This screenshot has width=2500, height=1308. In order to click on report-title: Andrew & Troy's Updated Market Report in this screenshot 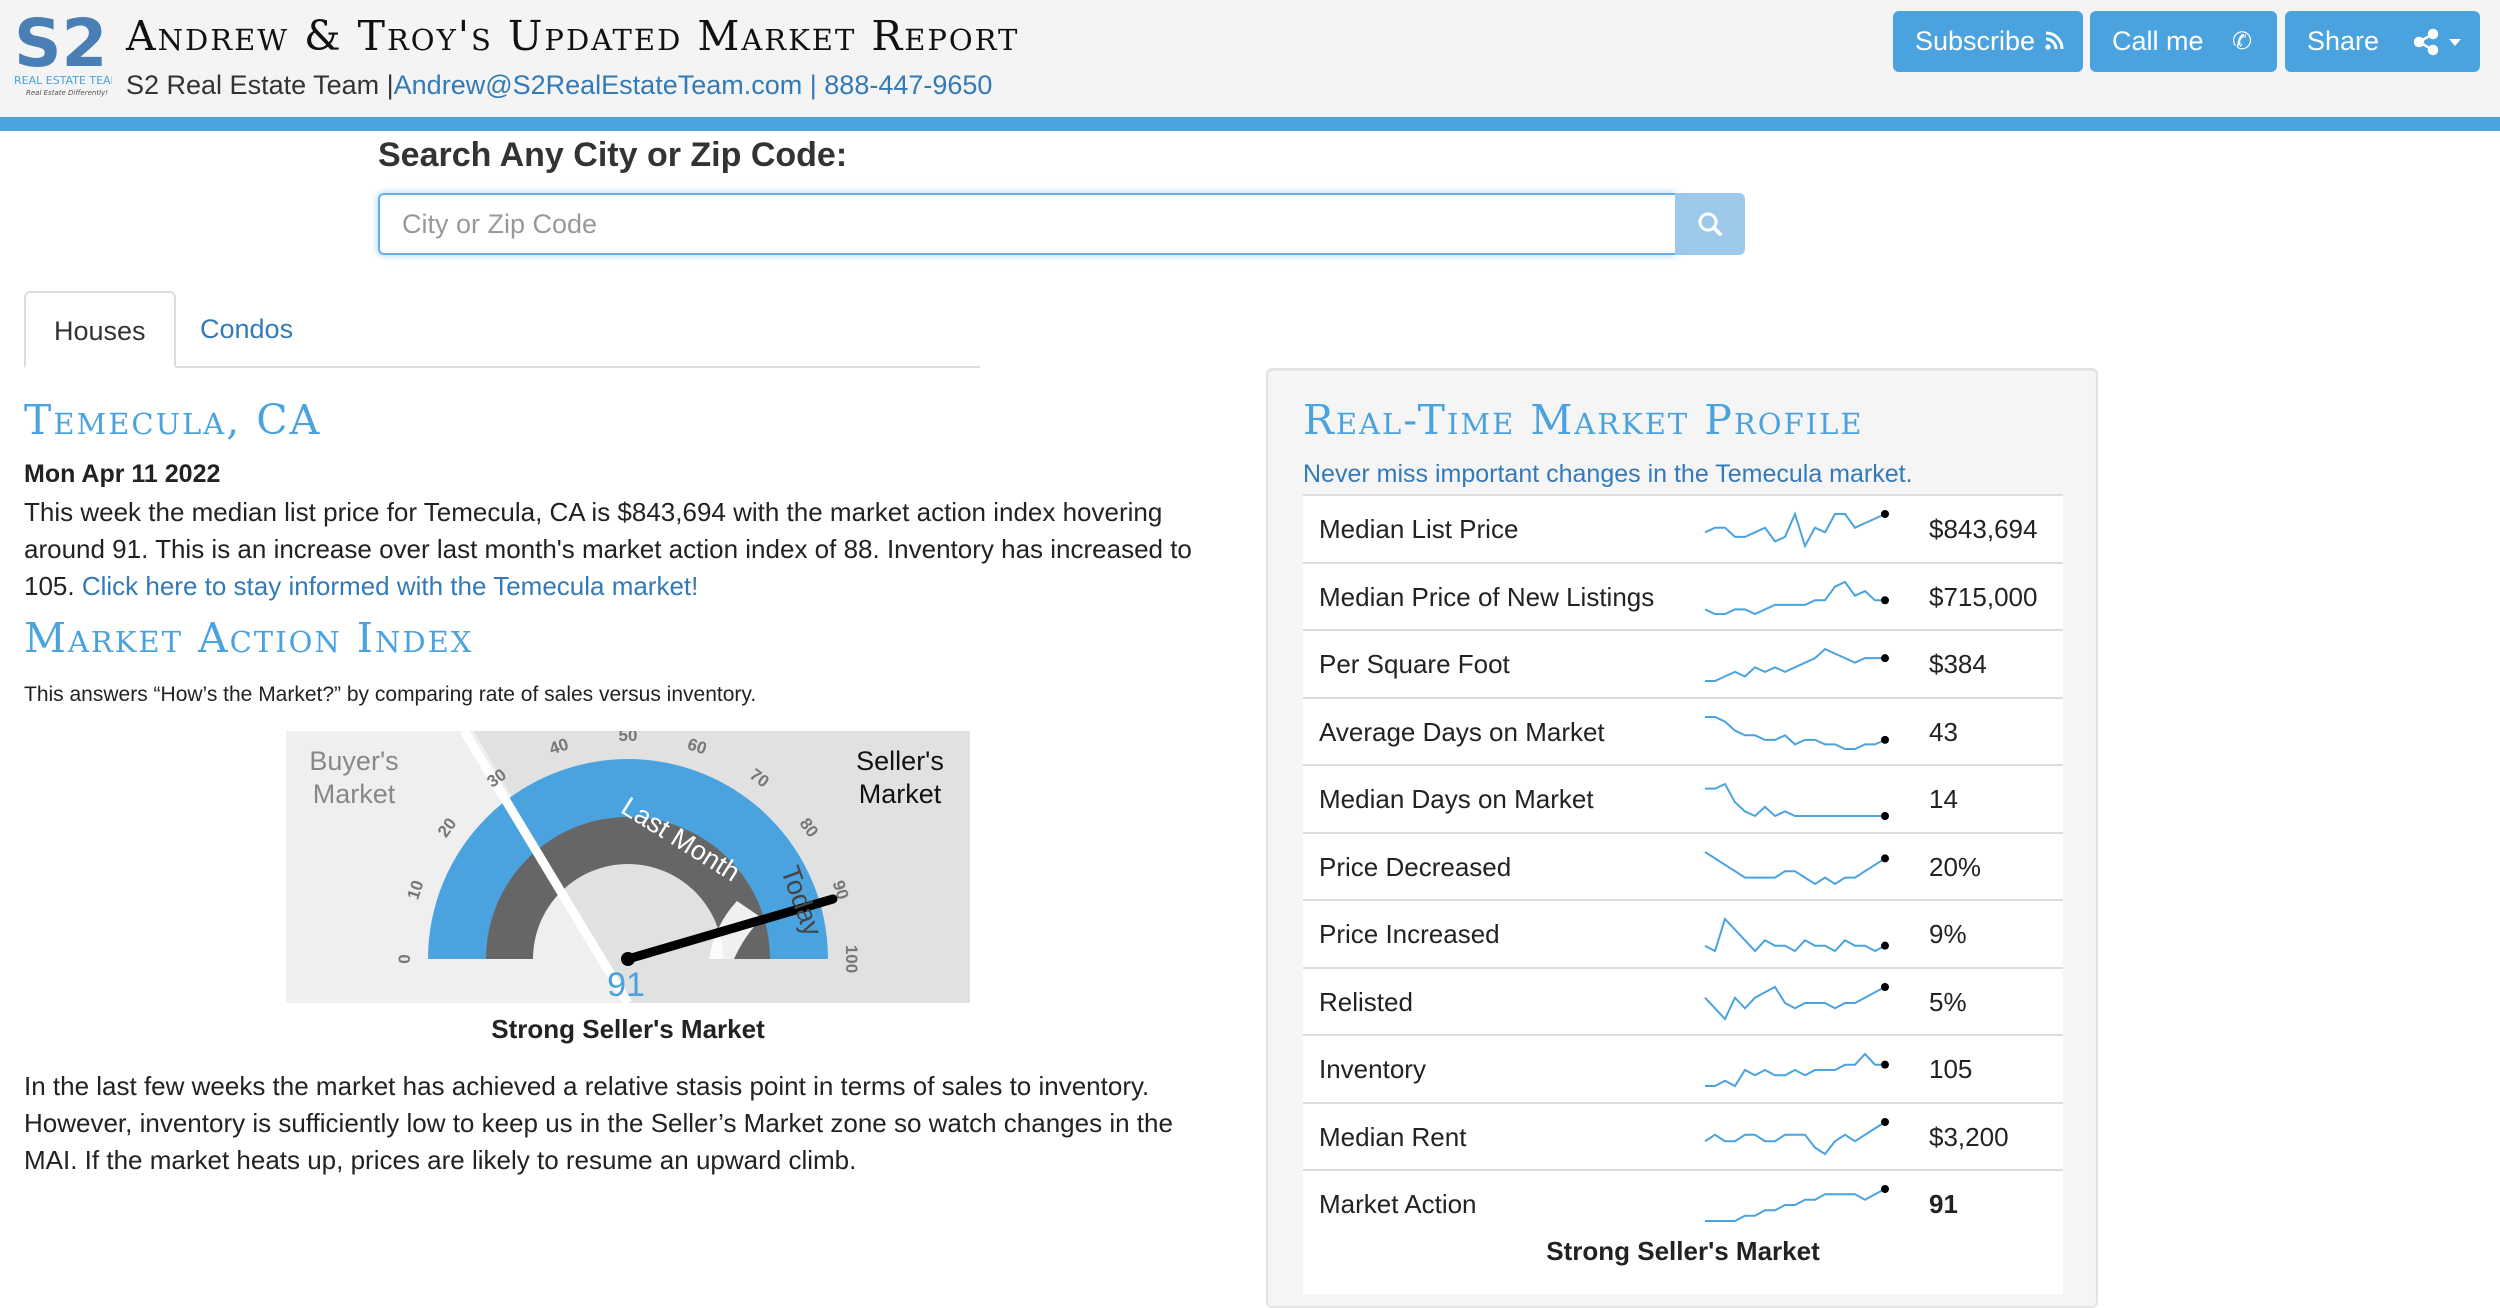, I will do `click(573, 36)`.